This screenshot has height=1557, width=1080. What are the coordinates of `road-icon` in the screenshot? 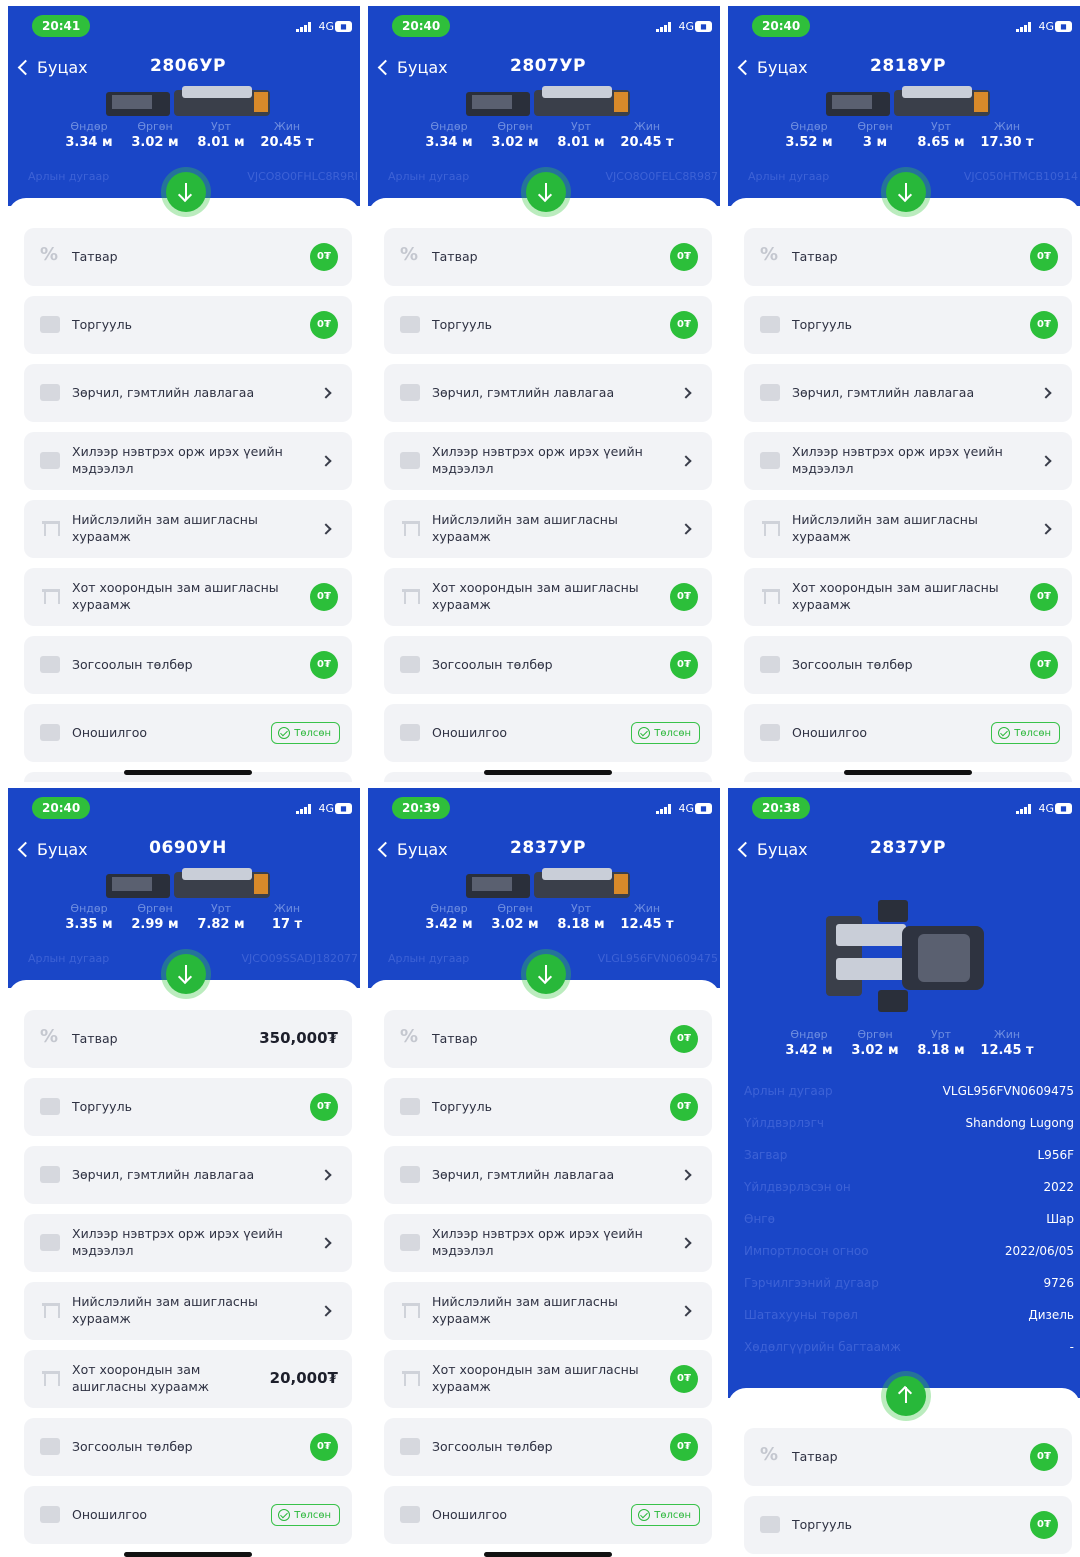 It's located at (50, 595).